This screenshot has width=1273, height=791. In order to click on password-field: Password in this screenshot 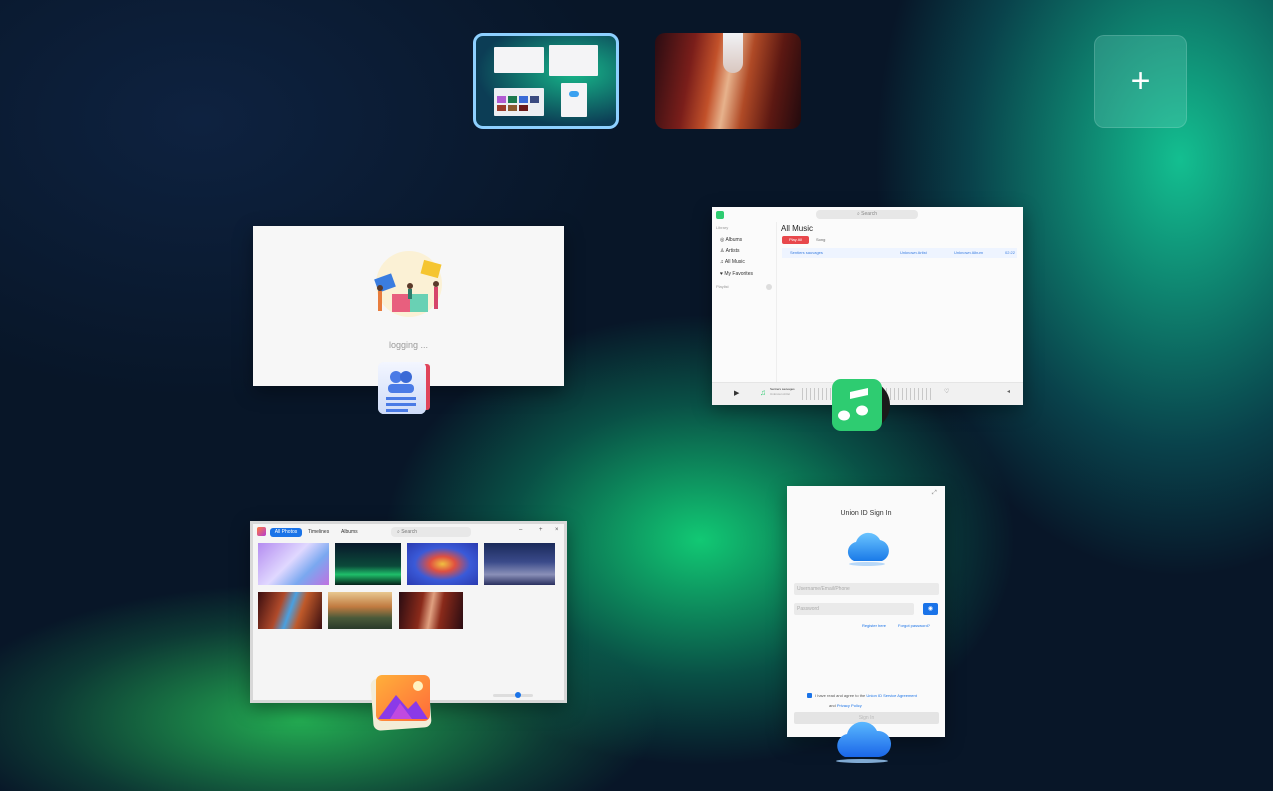, I will do `click(854, 609)`.